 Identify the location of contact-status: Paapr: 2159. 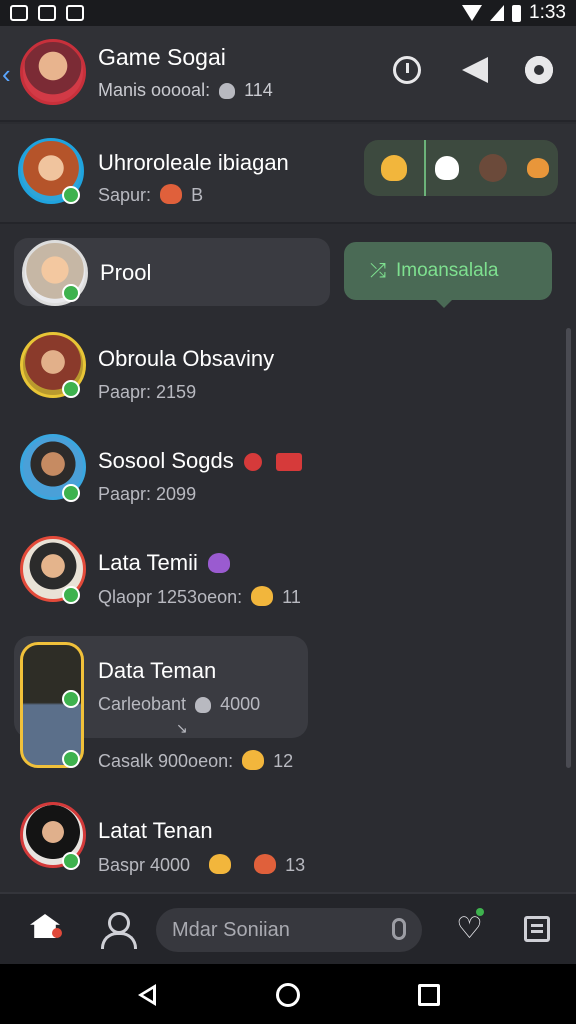
(147, 392).